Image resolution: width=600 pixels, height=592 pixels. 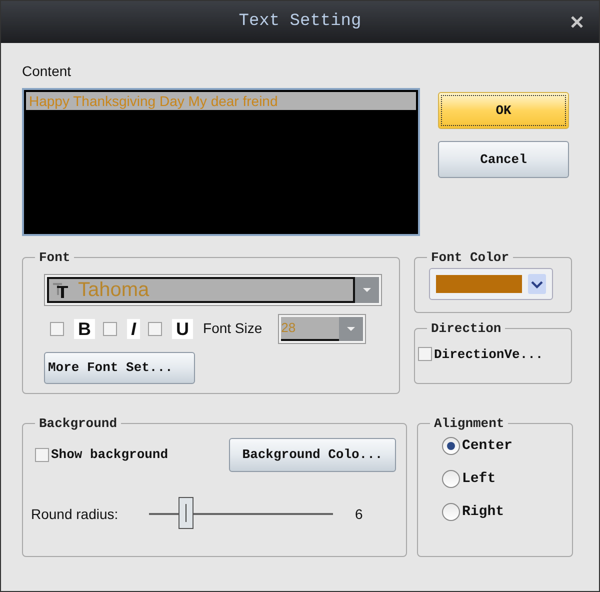 I want to click on content-label: Content, so click(x=47, y=71).